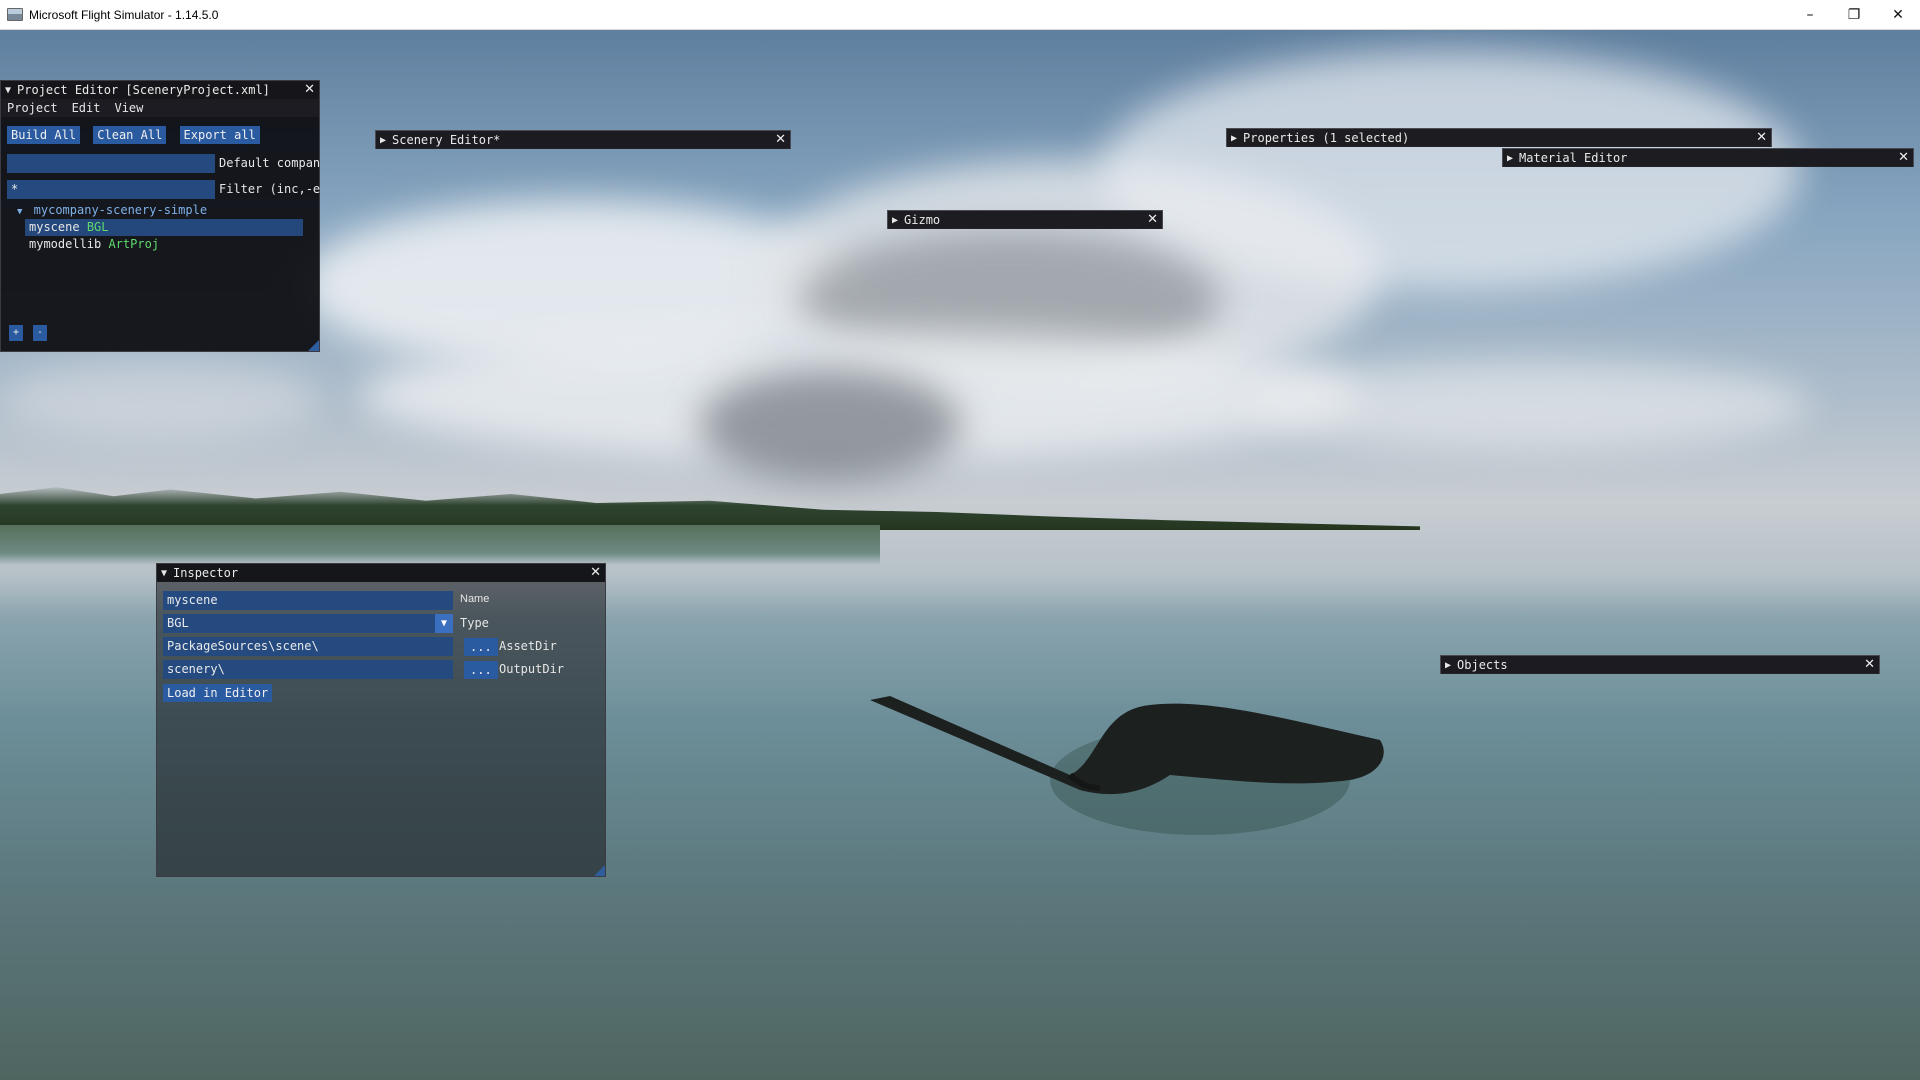 The height and width of the screenshot is (1080, 1920). Describe the element at coordinates (308, 669) in the screenshot. I see `output-dir-input: scenery\` at that location.